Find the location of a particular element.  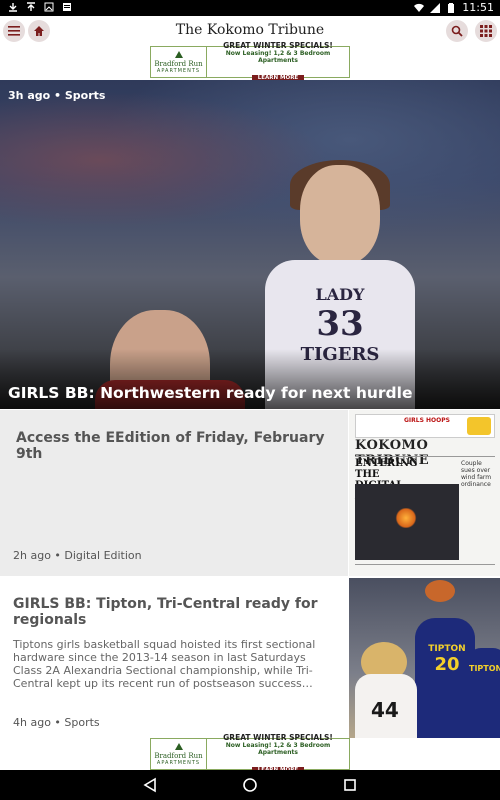

system-nav-bar is located at coordinates (250, 785).